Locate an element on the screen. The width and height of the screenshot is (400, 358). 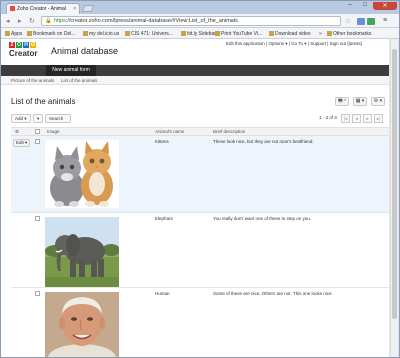
other-bookmarks: Other bookmarks is located at coordinates (349, 34).